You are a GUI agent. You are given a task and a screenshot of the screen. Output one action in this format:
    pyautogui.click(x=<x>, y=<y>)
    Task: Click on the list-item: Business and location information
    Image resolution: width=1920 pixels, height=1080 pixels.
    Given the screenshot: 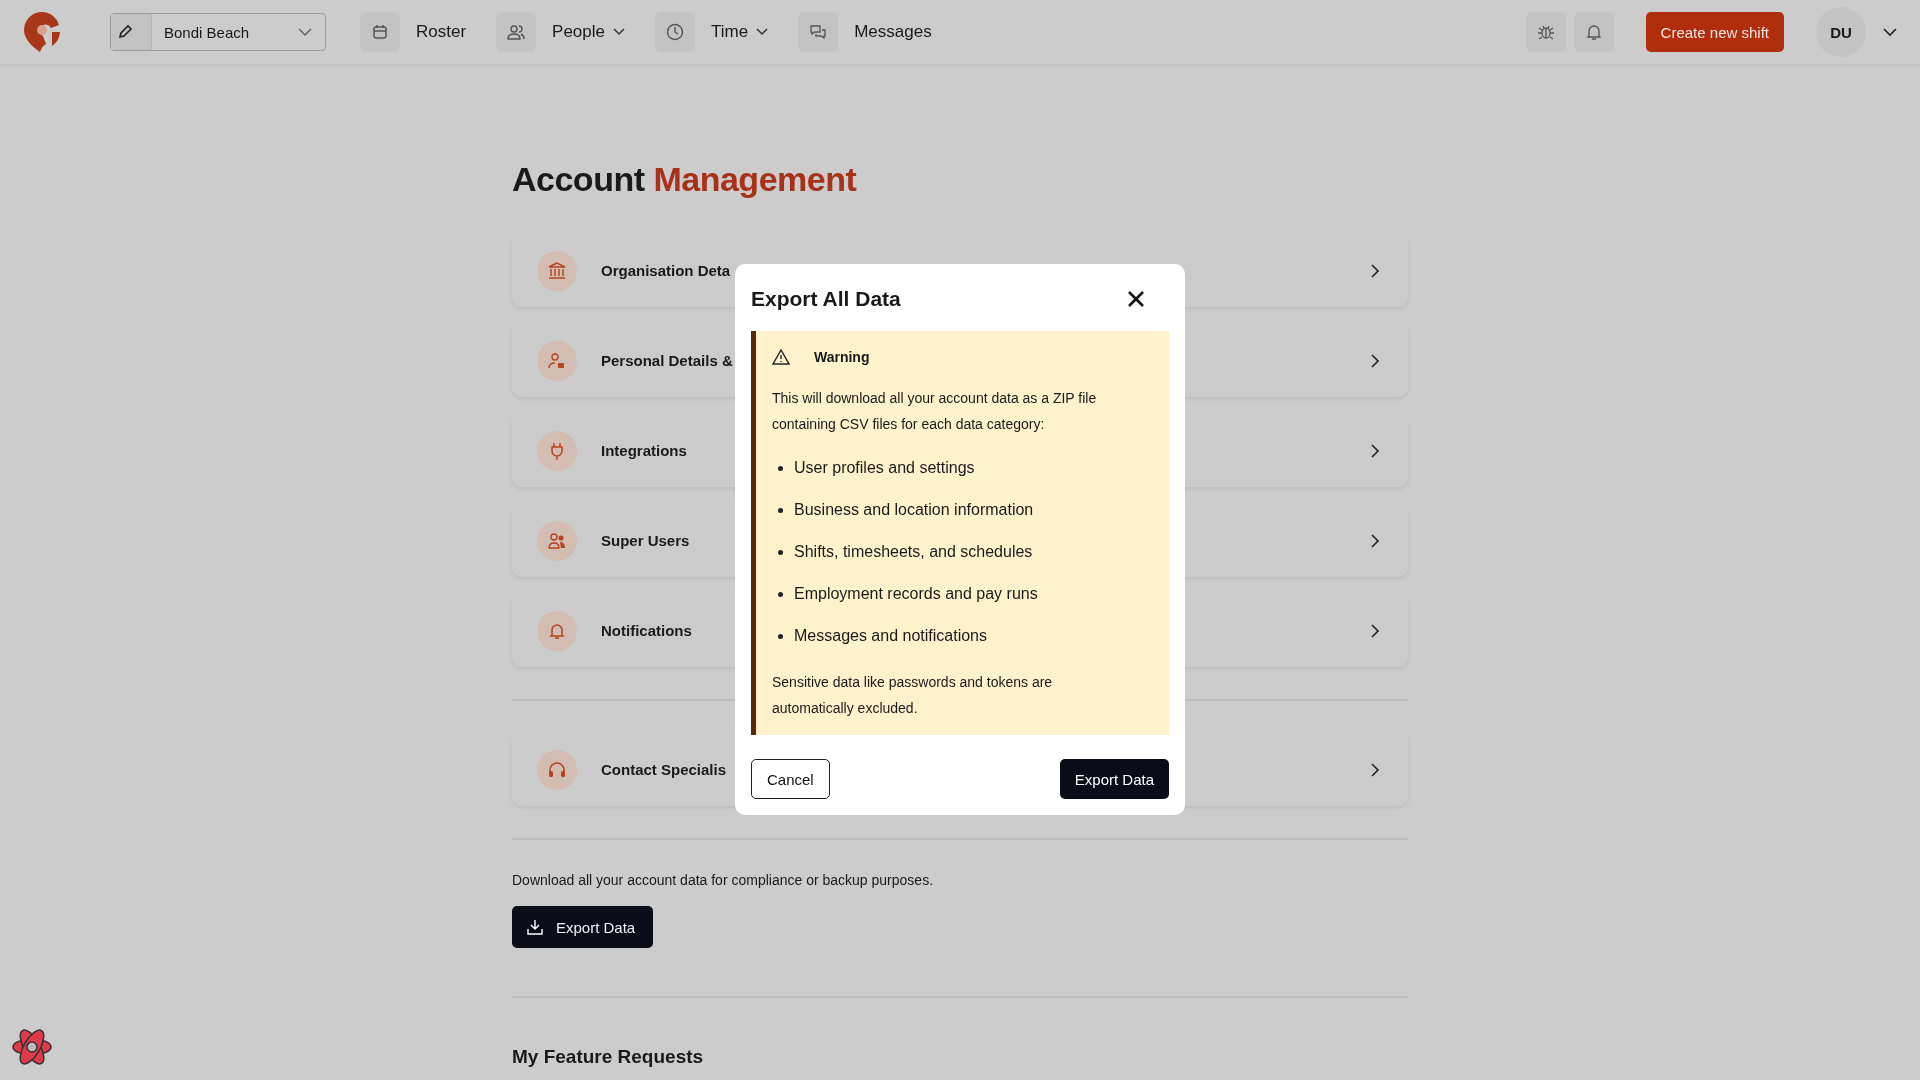 What is the action you would take?
    pyautogui.click(x=914, y=510)
    